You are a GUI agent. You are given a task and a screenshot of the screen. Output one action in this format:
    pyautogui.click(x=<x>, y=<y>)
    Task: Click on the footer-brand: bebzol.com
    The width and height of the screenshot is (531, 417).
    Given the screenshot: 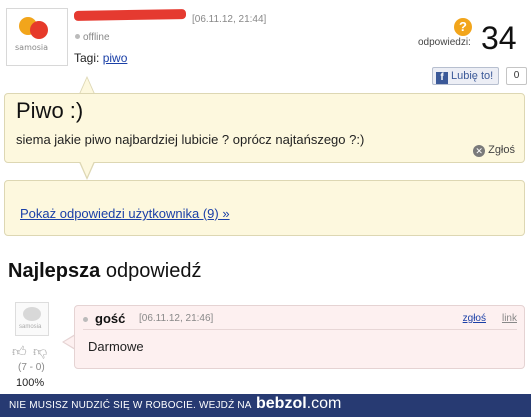 What is the action you would take?
    pyautogui.click(x=299, y=403)
    